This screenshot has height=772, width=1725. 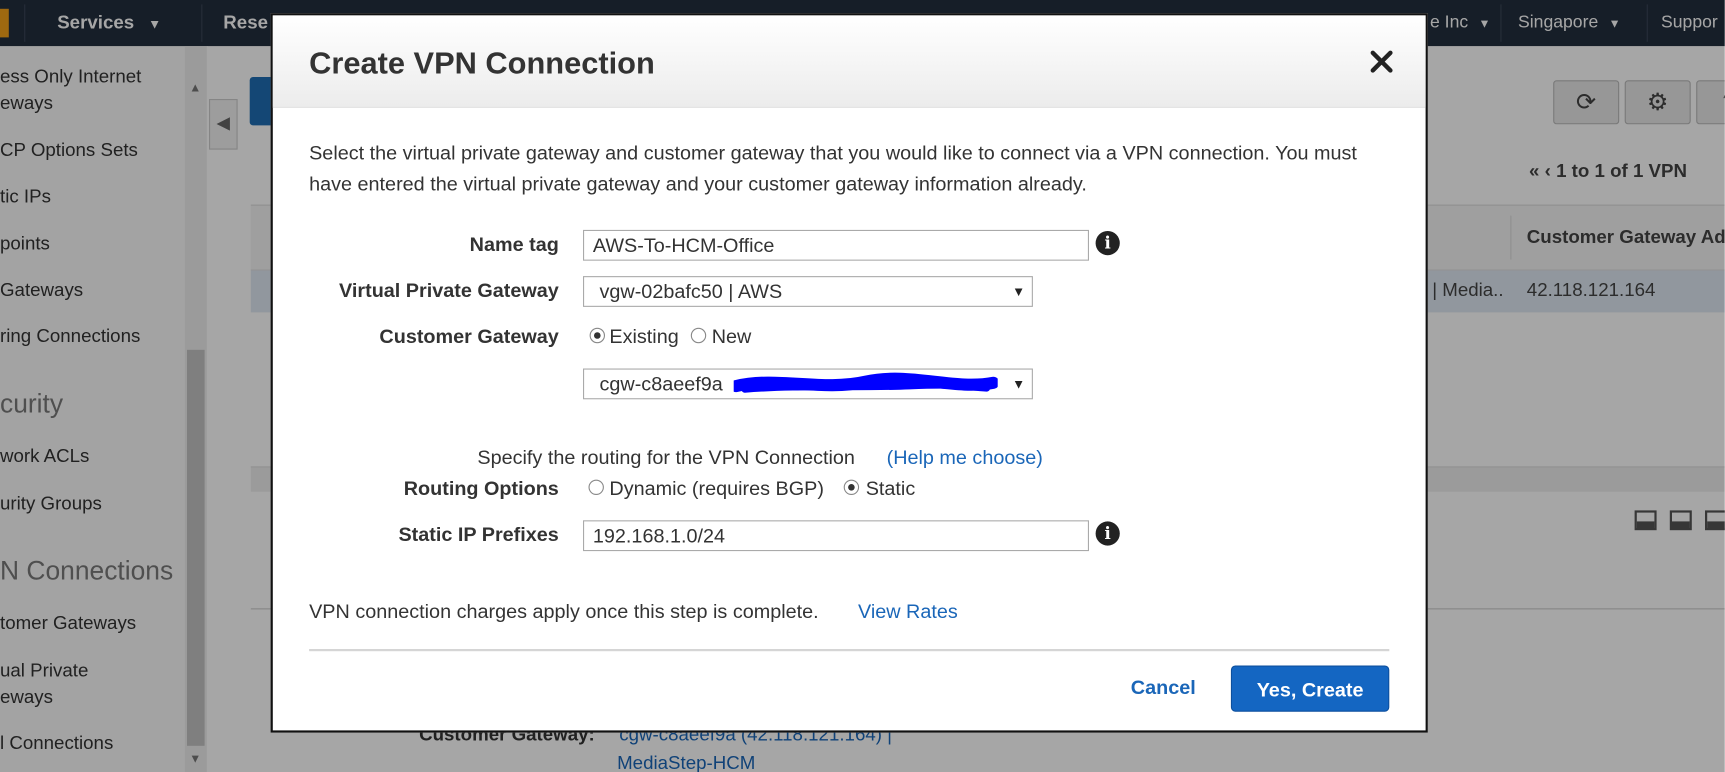 I want to click on cancel-button: Cancel, so click(x=1163, y=688).